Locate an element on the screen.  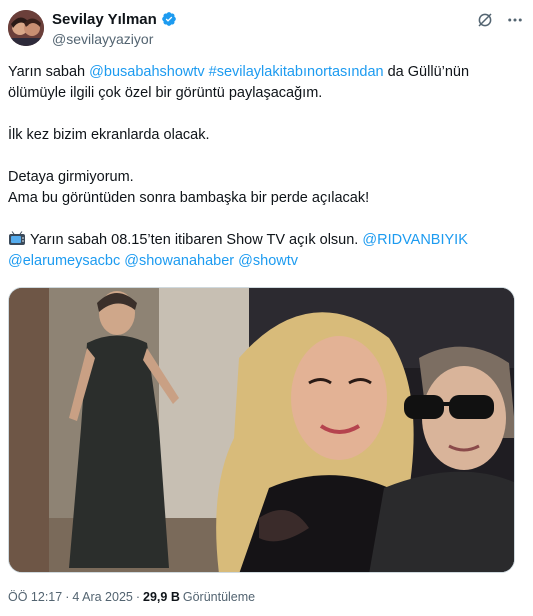
paragraph-2: İlk kez bizim ekranlarda olacak. is located at coordinates (109, 135).